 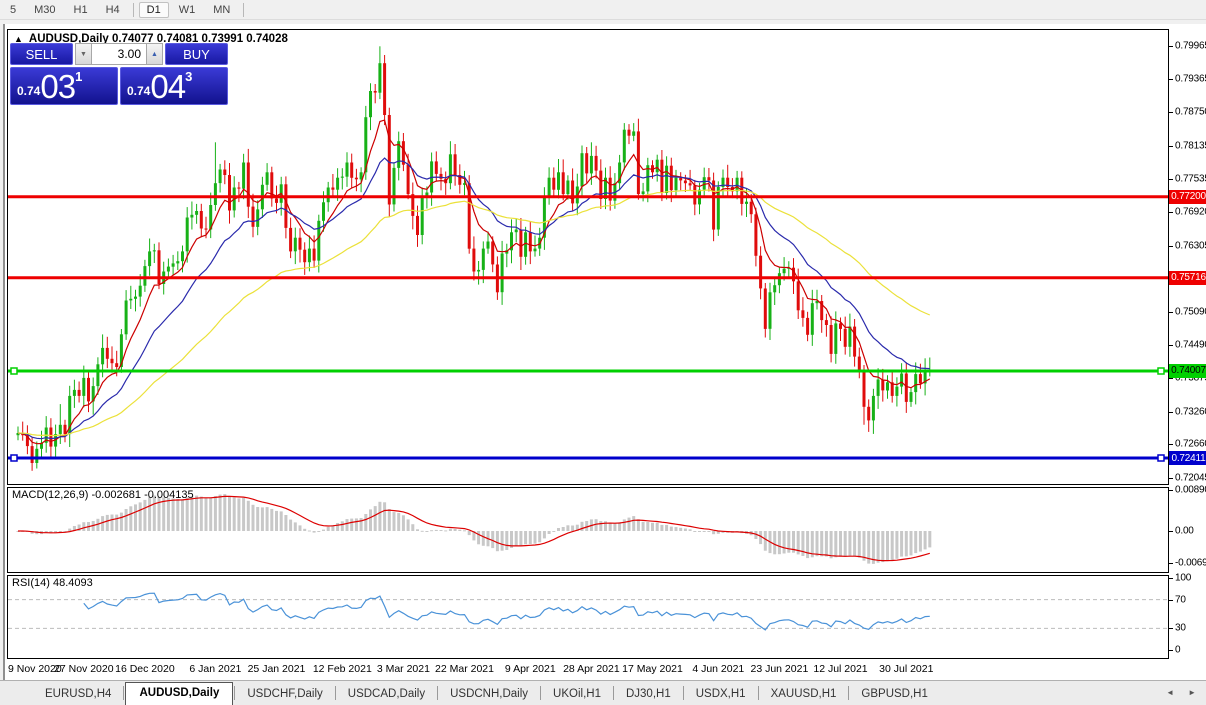 What do you see at coordinates (41, 54) in the screenshot?
I see `sell-button: SELL` at bounding box center [41, 54].